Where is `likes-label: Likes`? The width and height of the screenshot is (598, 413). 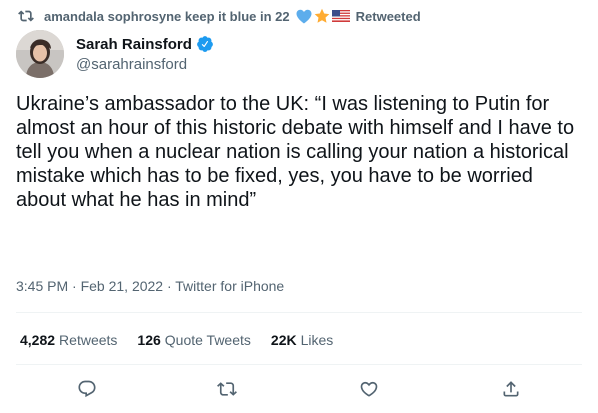
likes-label: Likes is located at coordinates (317, 340).